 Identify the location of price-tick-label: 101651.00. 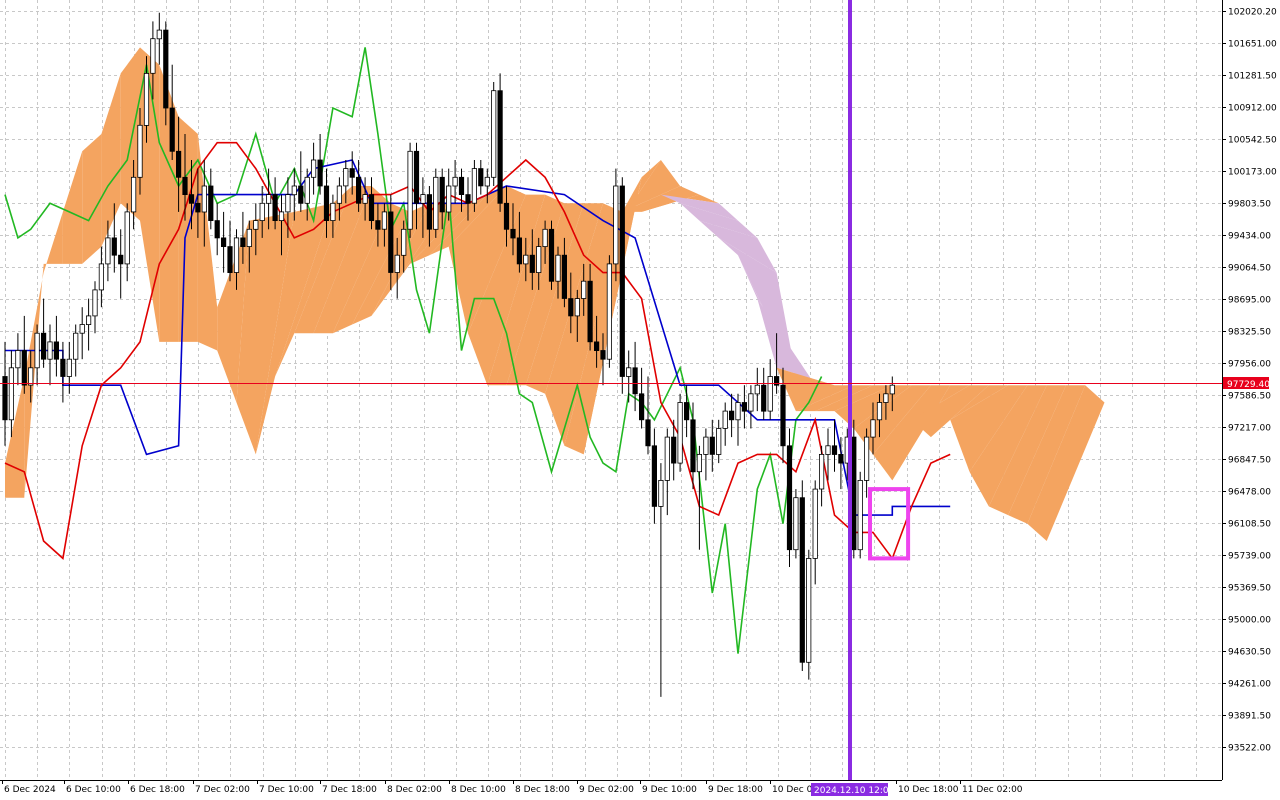
(1252, 45).